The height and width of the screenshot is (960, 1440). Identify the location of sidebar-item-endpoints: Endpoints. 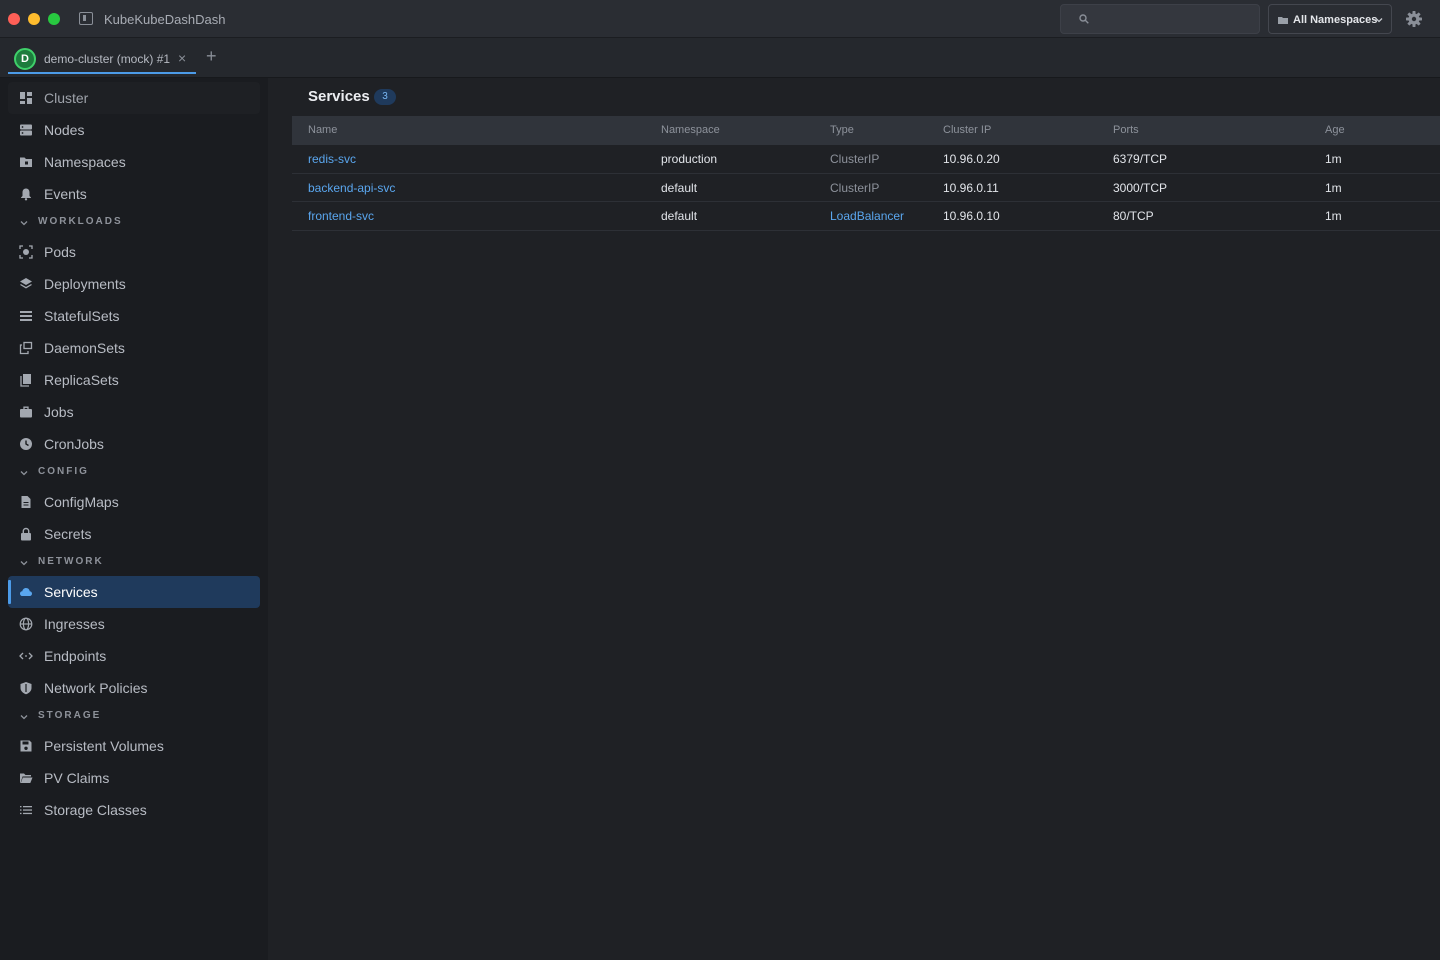
(134, 656).